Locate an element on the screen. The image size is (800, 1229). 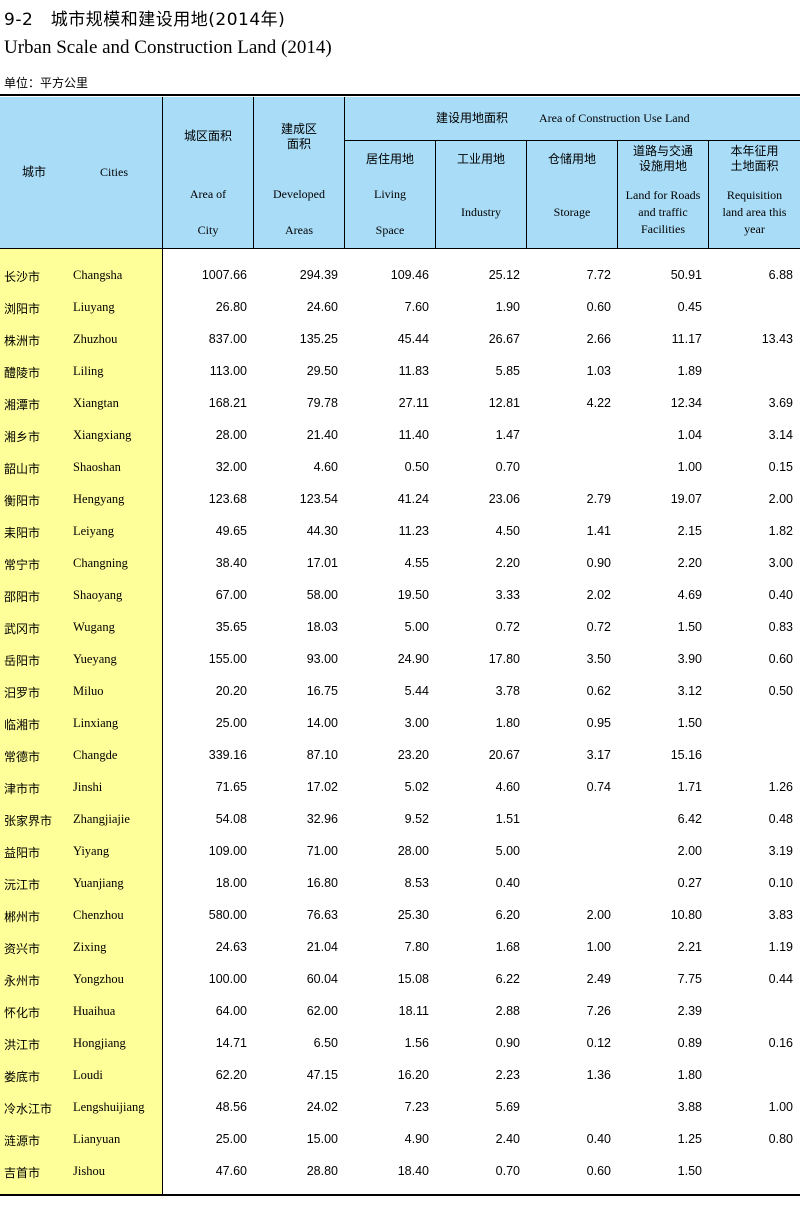
cell-area: 1007.66 is located at coordinates (224, 275).